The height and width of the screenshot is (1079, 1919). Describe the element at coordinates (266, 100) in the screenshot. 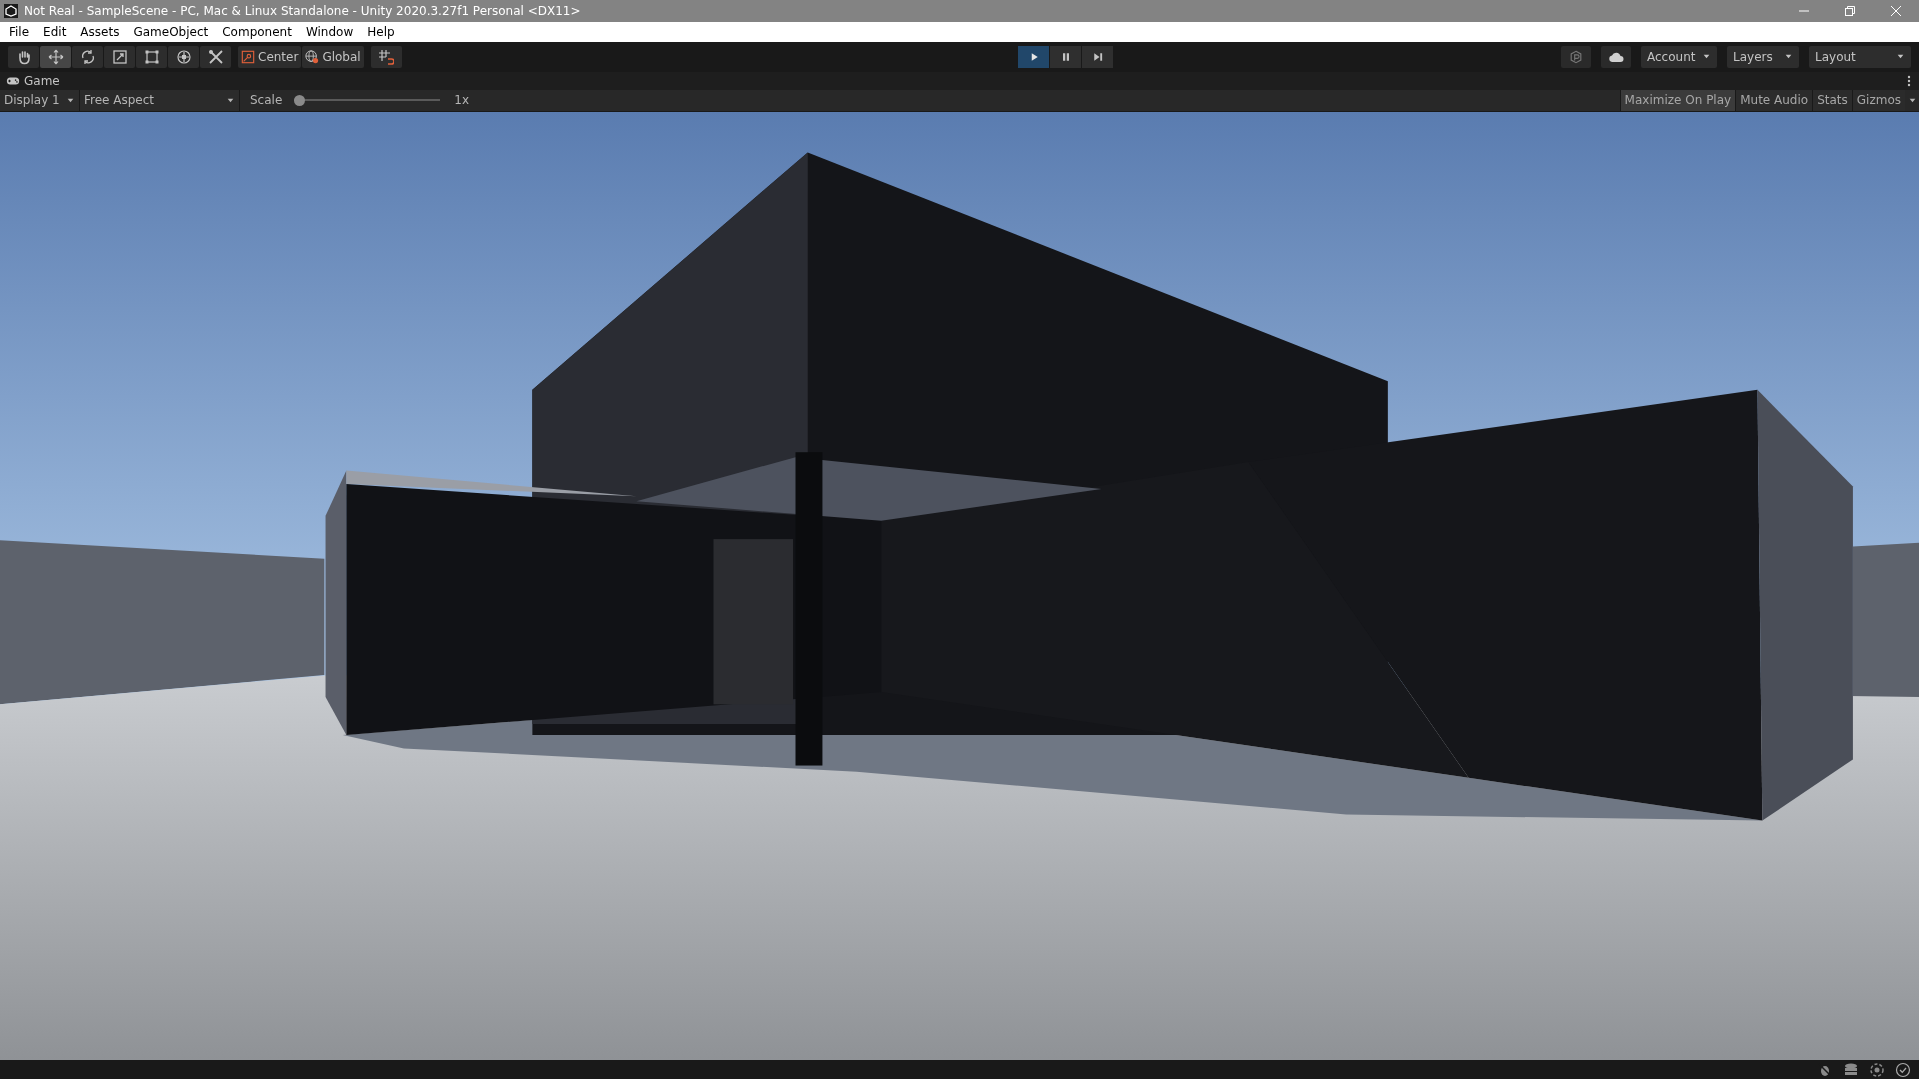

I see `scale-label: Scale` at that location.